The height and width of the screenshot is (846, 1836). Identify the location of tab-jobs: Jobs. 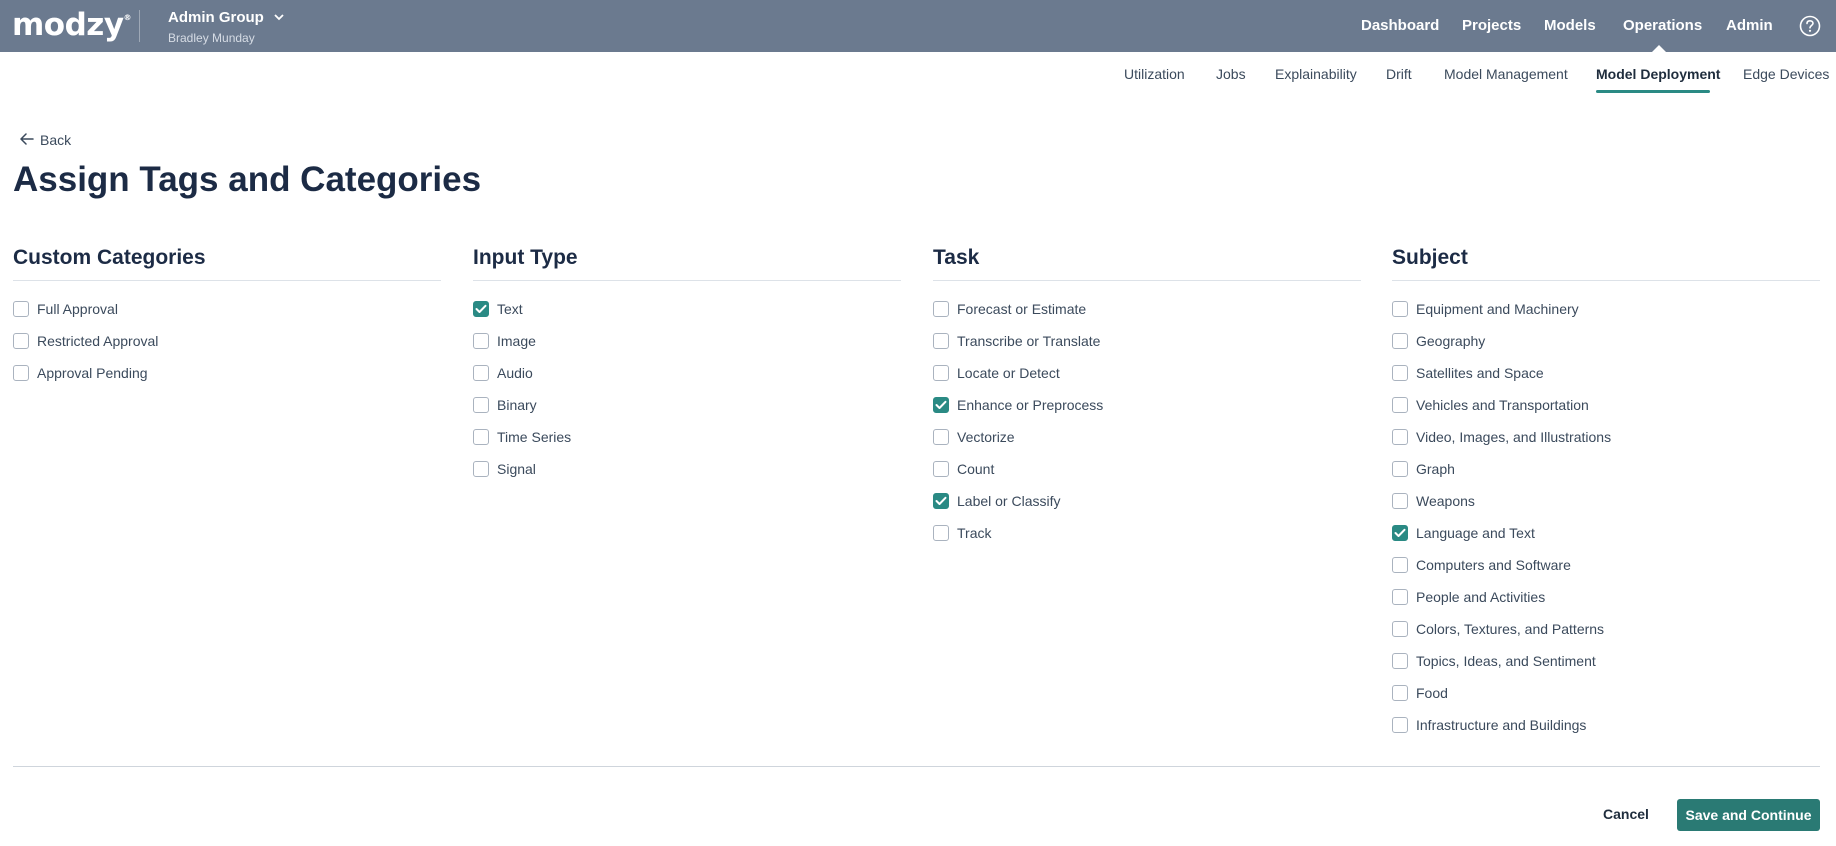
(1231, 74).